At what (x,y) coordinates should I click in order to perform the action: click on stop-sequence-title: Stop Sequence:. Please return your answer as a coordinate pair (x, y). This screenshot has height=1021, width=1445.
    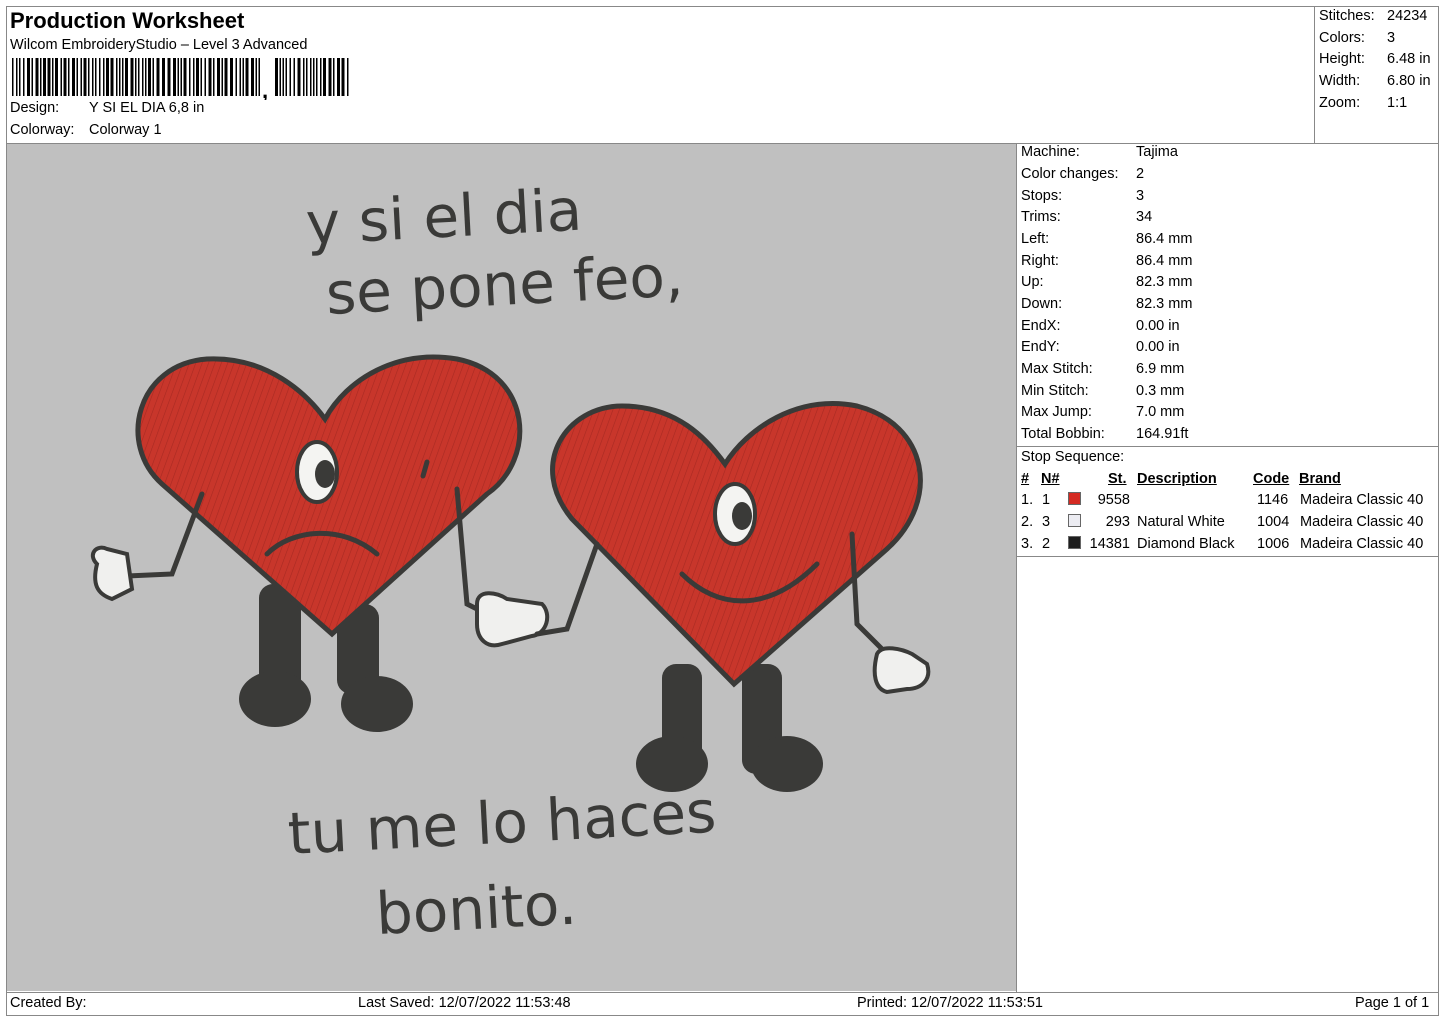
    Looking at the image, I should click on (1073, 457).